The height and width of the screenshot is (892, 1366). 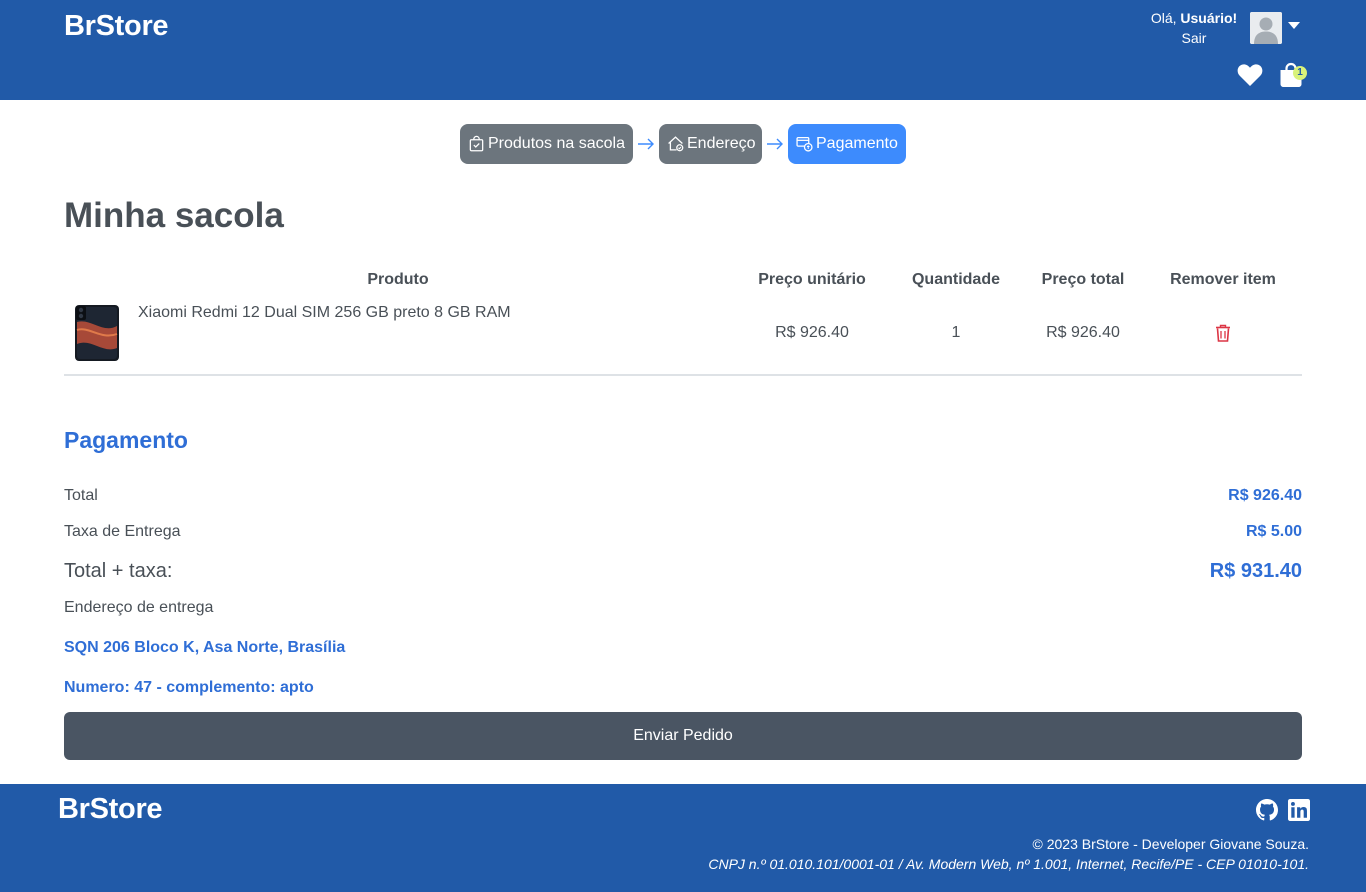 What do you see at coordinates (721, 143) in the screenshot?
I see `step-label: Endereço` at bounding box center [721, 143].